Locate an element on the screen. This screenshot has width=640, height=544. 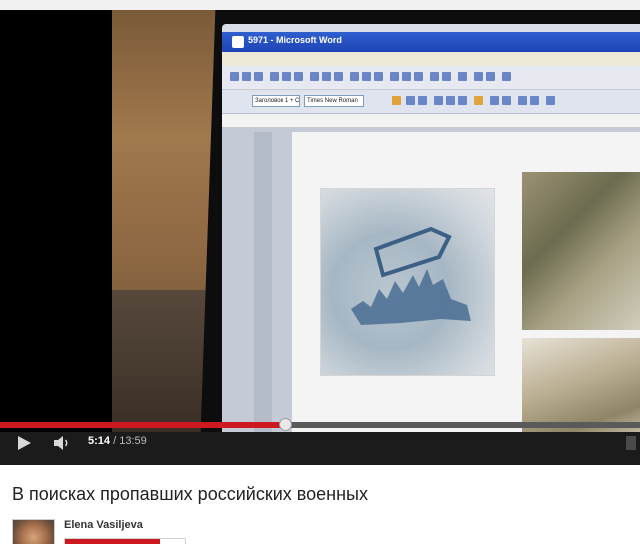
progress-bar is located at coordinates (320, 424).